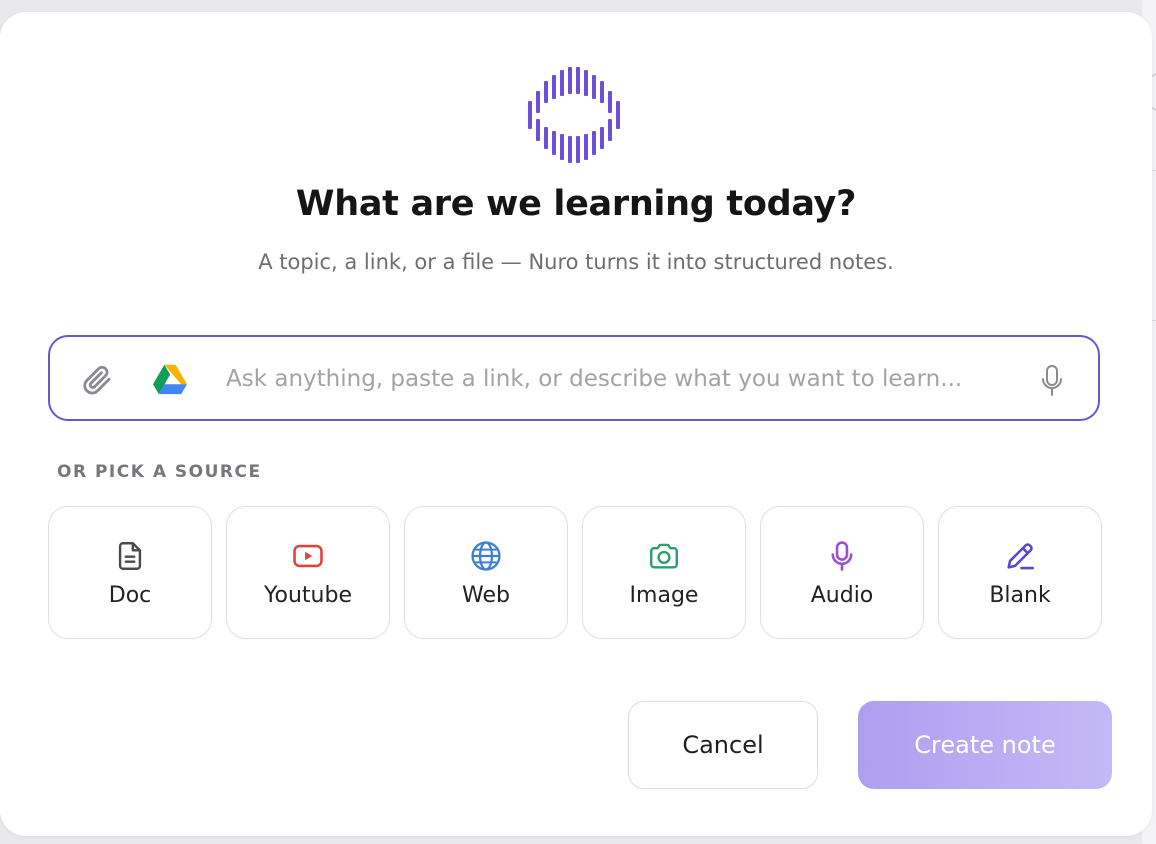  Describe the element at coordinates (486, 556) in the screenshot. I see `globe-icon` at that location.